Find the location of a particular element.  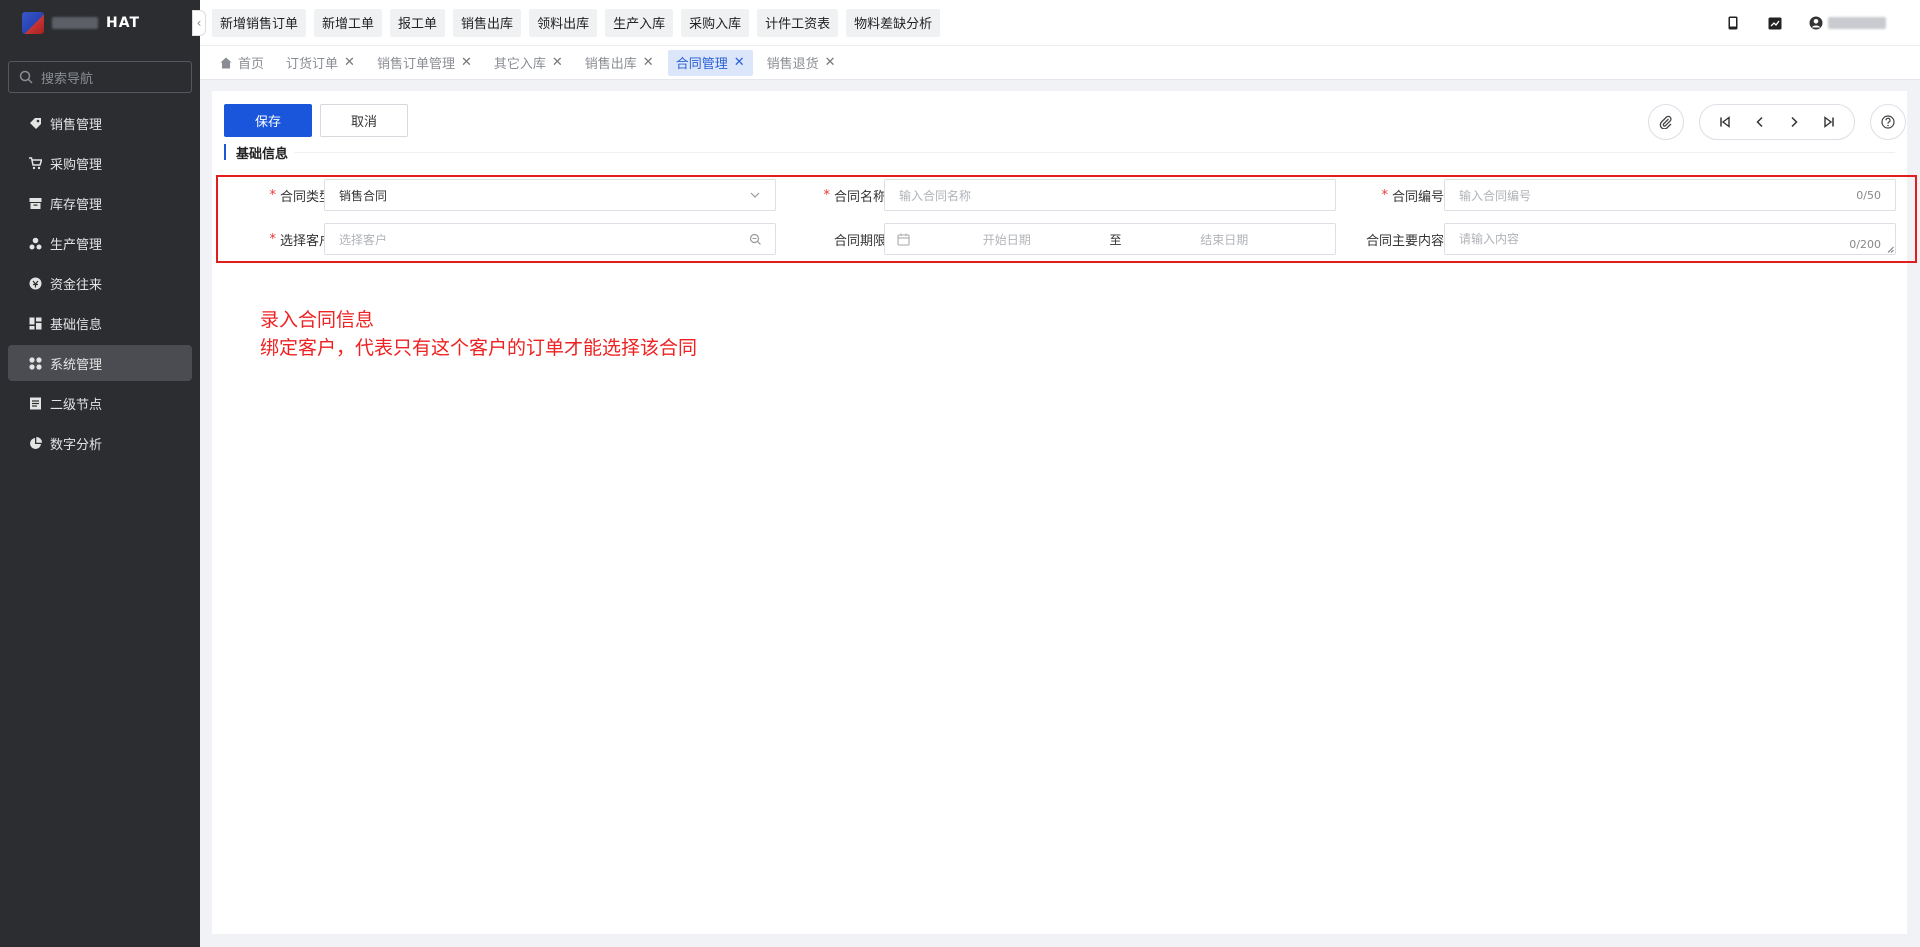

attachment-button is located at coordinates (1666, 122).